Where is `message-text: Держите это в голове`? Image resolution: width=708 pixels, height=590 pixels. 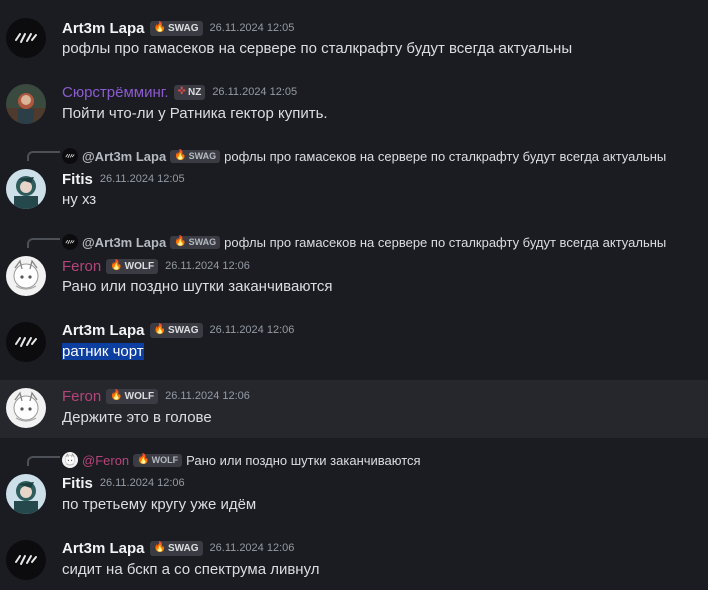
message-text: Держите это в голове is located at coordinates (137, 417).